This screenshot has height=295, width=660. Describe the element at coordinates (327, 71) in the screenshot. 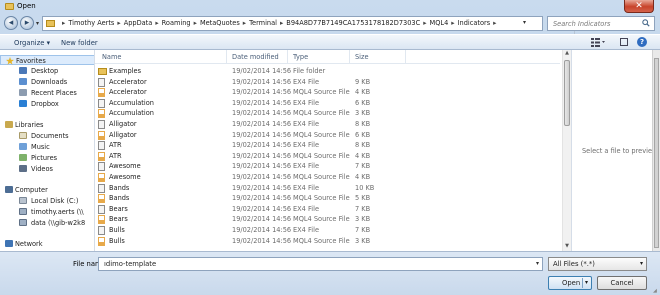

I see `file-row: Examples 19/02/2014 14:56 File folder` at that location.